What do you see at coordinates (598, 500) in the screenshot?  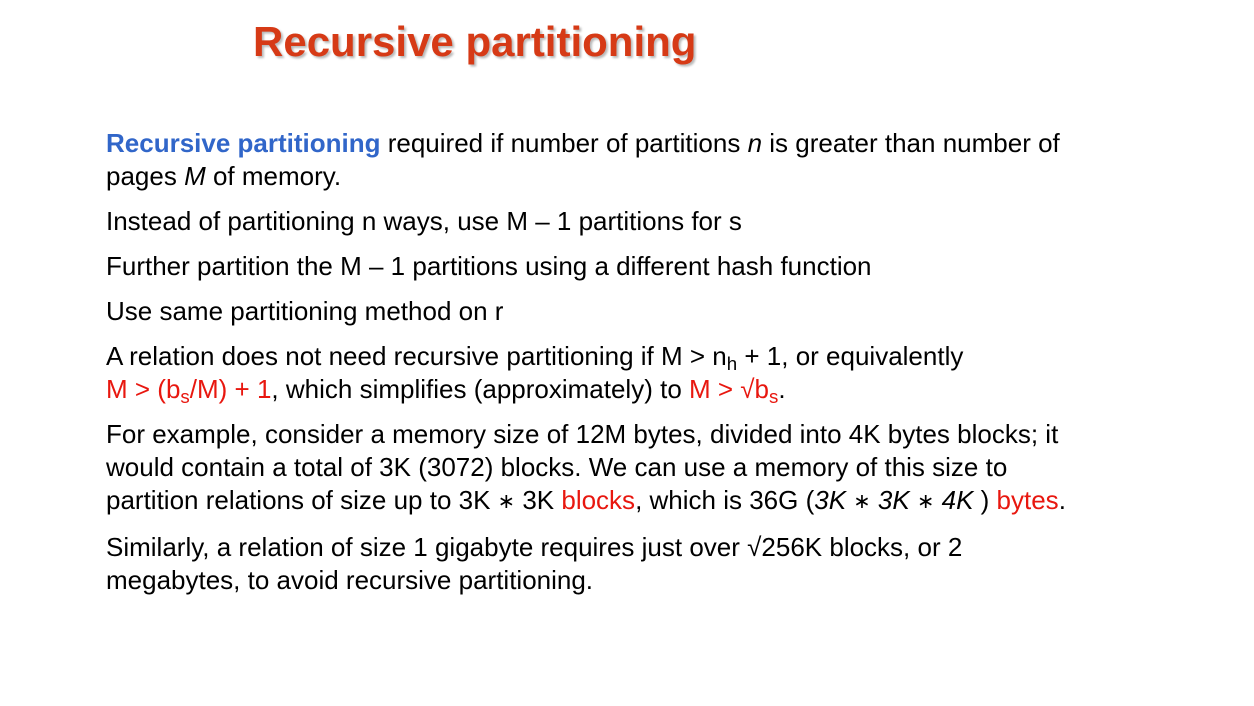 I see `highlight-blocks: blocks` at bounding box center [598, 500].